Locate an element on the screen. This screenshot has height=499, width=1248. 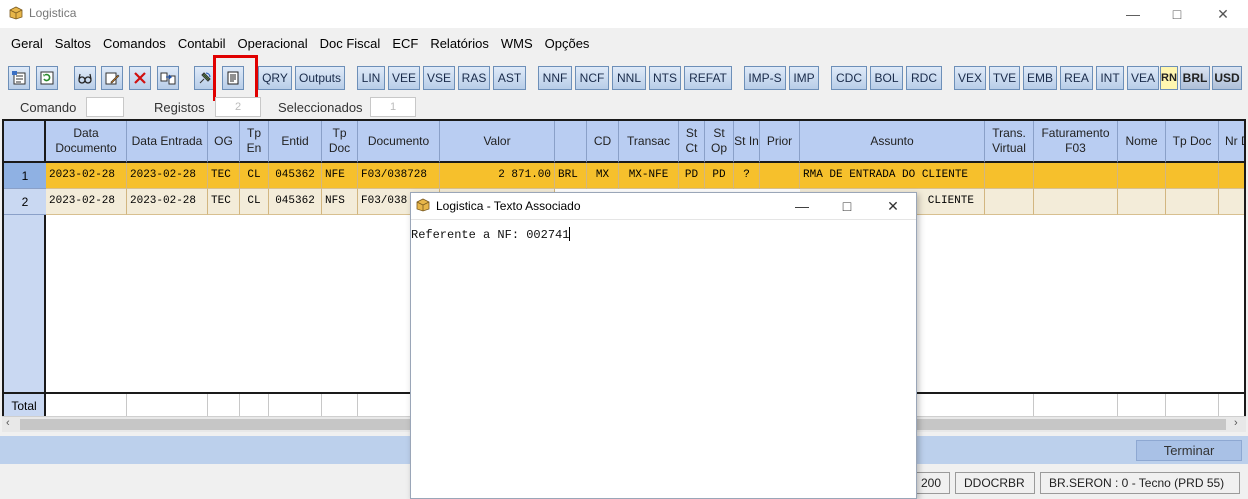
refat-button: REFAT is located at coordinates (708, 78).